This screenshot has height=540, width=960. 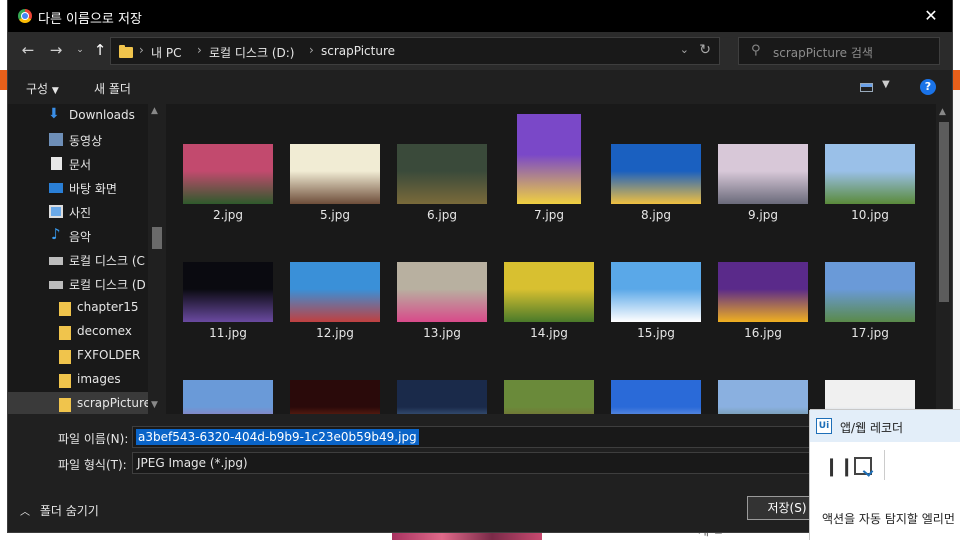 I want to click on content-scrollbar-thumb, so click(x=944, y=212).